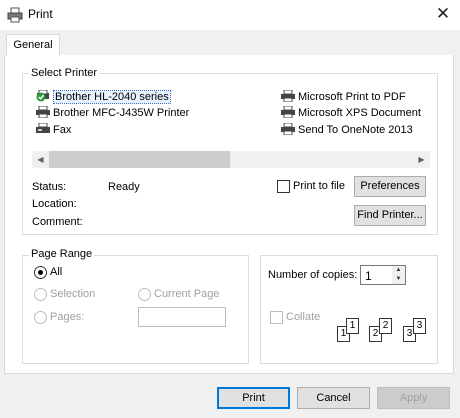  I want to click on printer-item: Send To OneNote 2013, so click(347, 130).